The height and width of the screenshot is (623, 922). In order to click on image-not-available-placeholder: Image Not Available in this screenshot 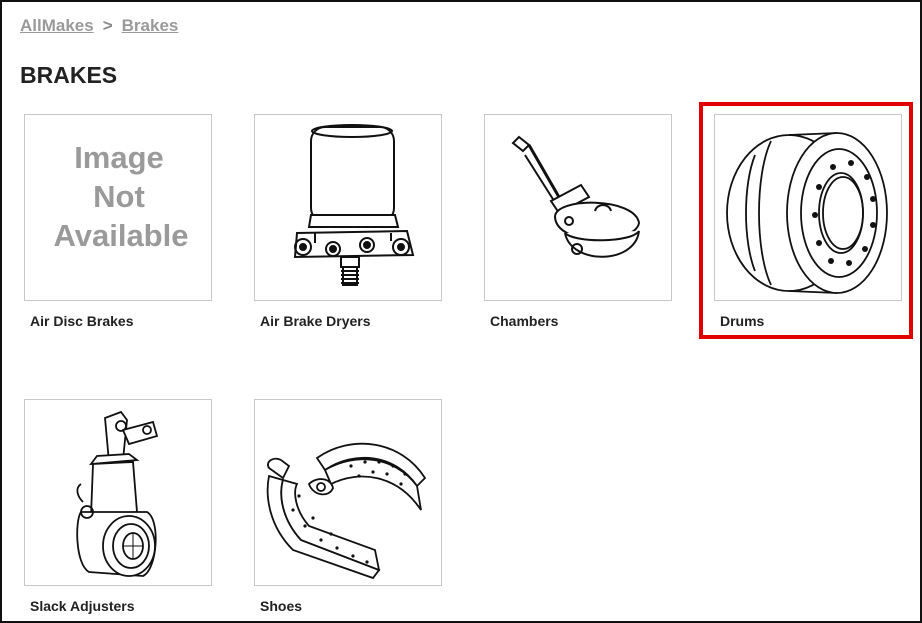, I will do `click(121, 196)`.